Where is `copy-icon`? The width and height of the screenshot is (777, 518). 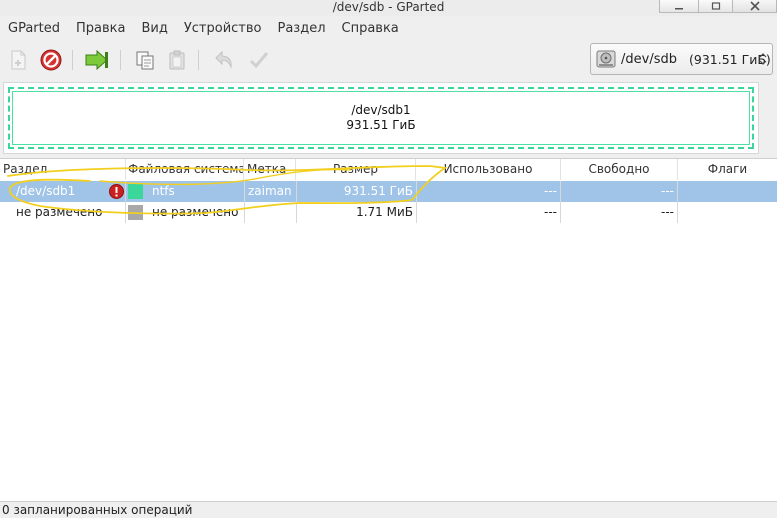
copy-icon is located at coordinates (145, 60).